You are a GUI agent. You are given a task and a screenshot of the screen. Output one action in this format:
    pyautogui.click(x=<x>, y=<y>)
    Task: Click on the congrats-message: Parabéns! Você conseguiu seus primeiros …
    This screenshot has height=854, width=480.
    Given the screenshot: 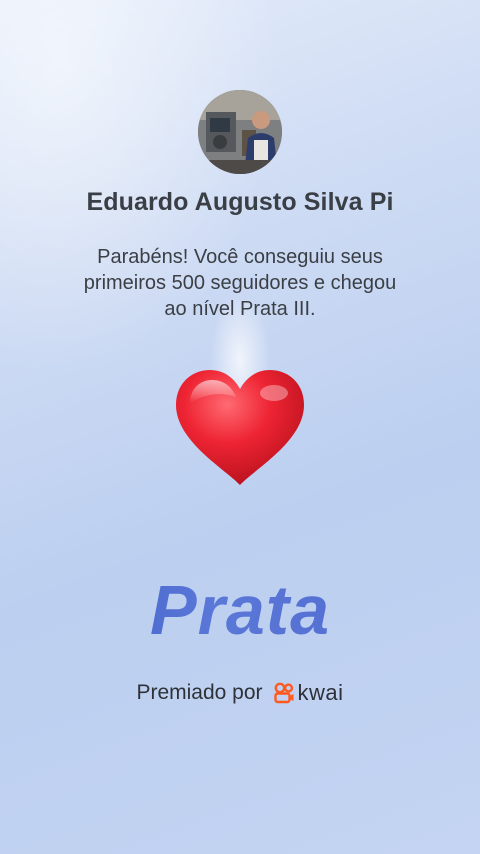 What is the action you would take?
    pyautogui.click(x=240, y=283)
    